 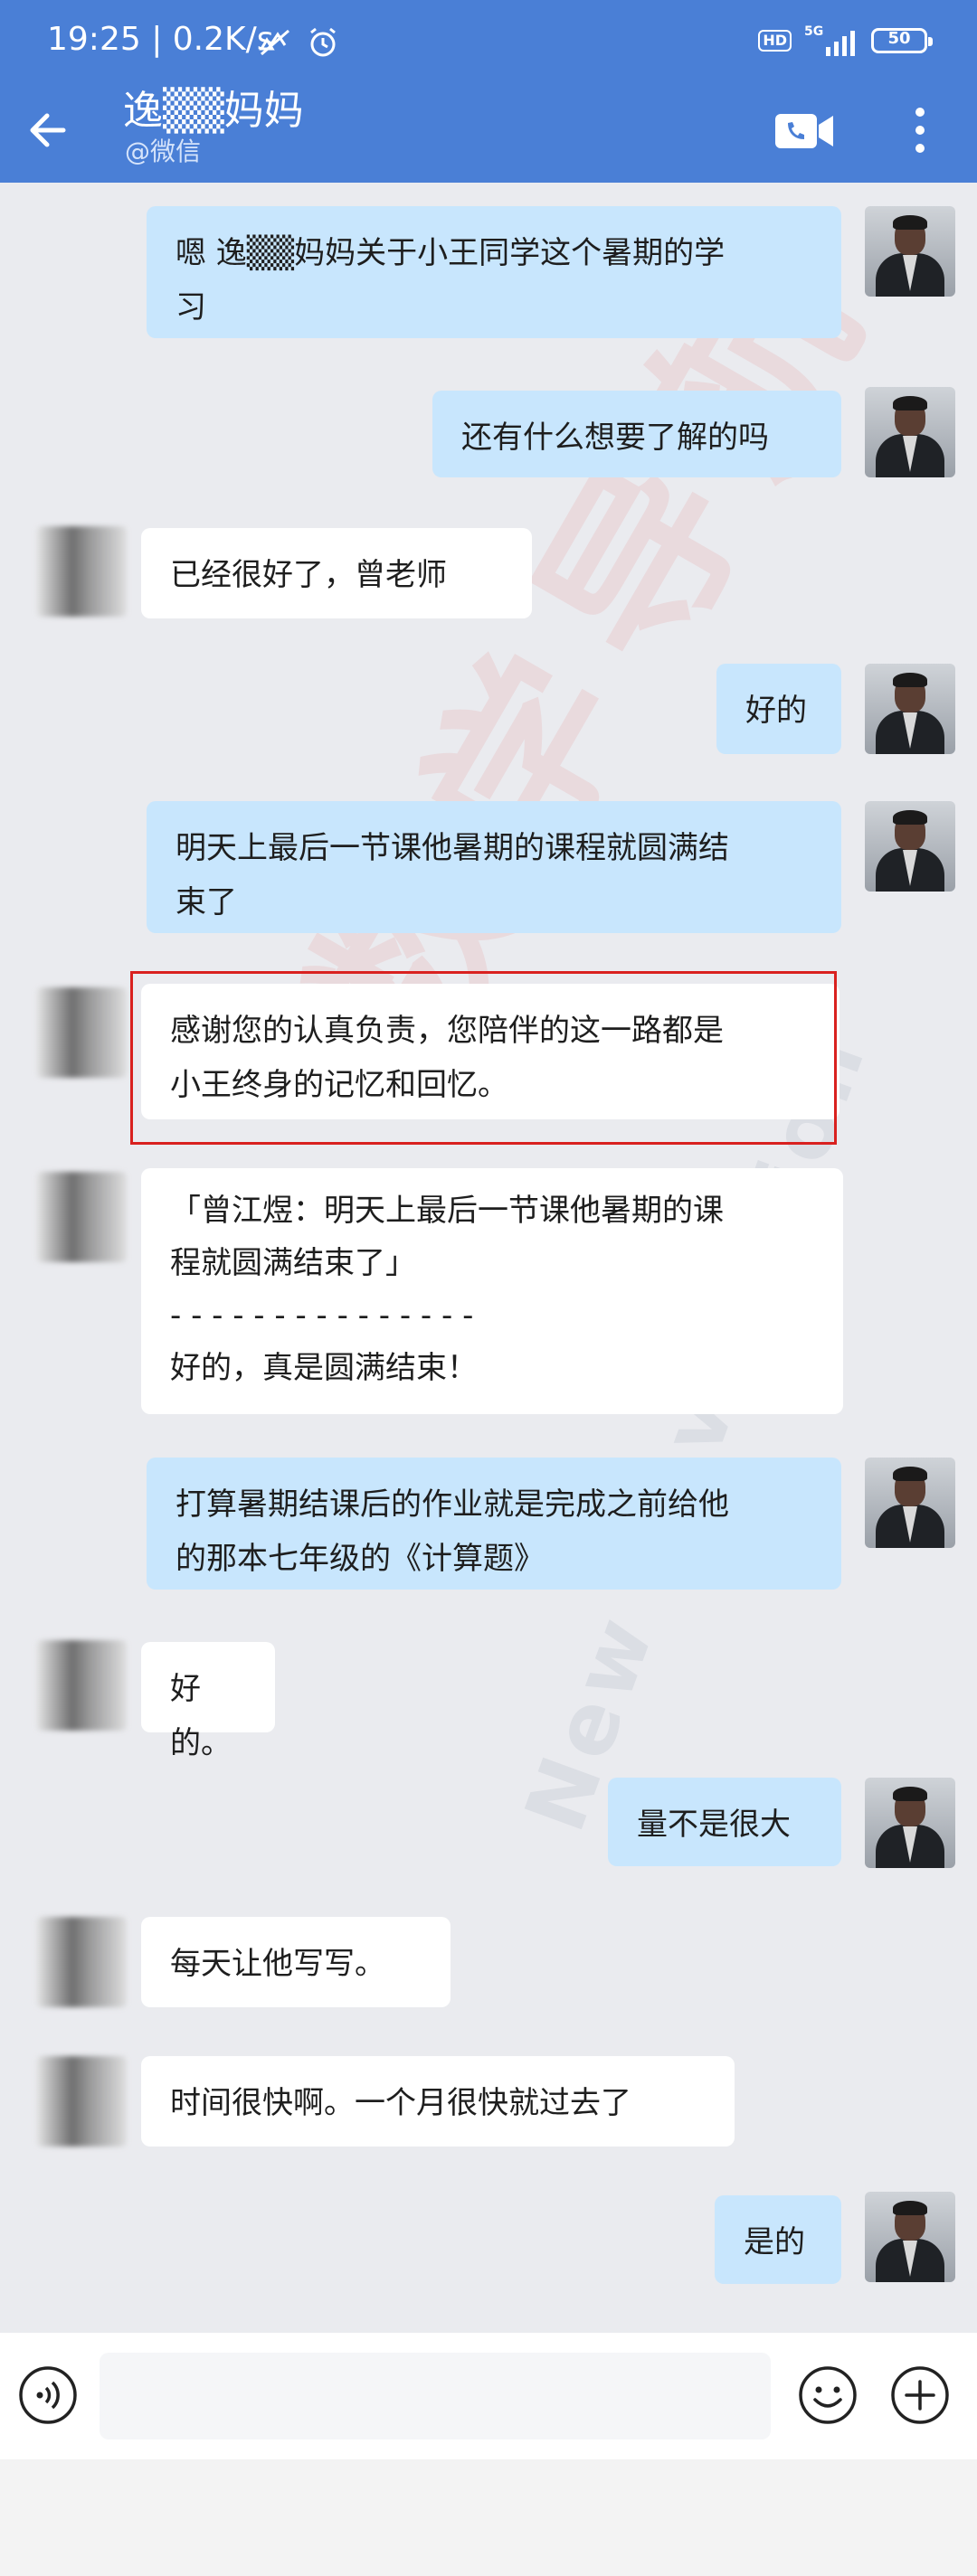 I want to click on message-bubble-me: 量不是很大, so click(x=724, y=1822).